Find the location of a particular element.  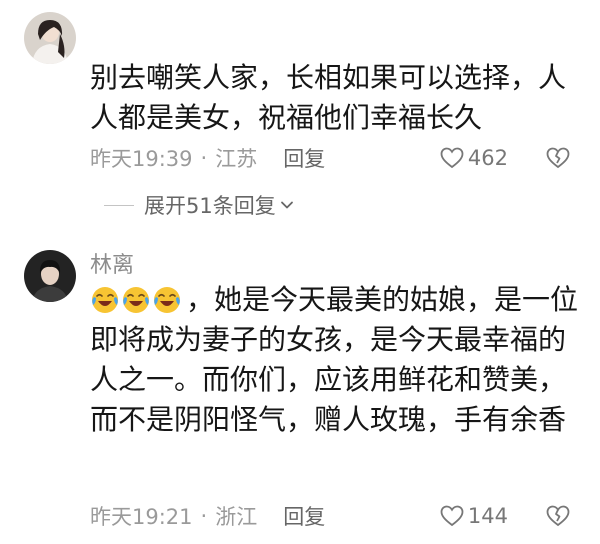

chevron-down-icon is located at coordinates (286, 205).